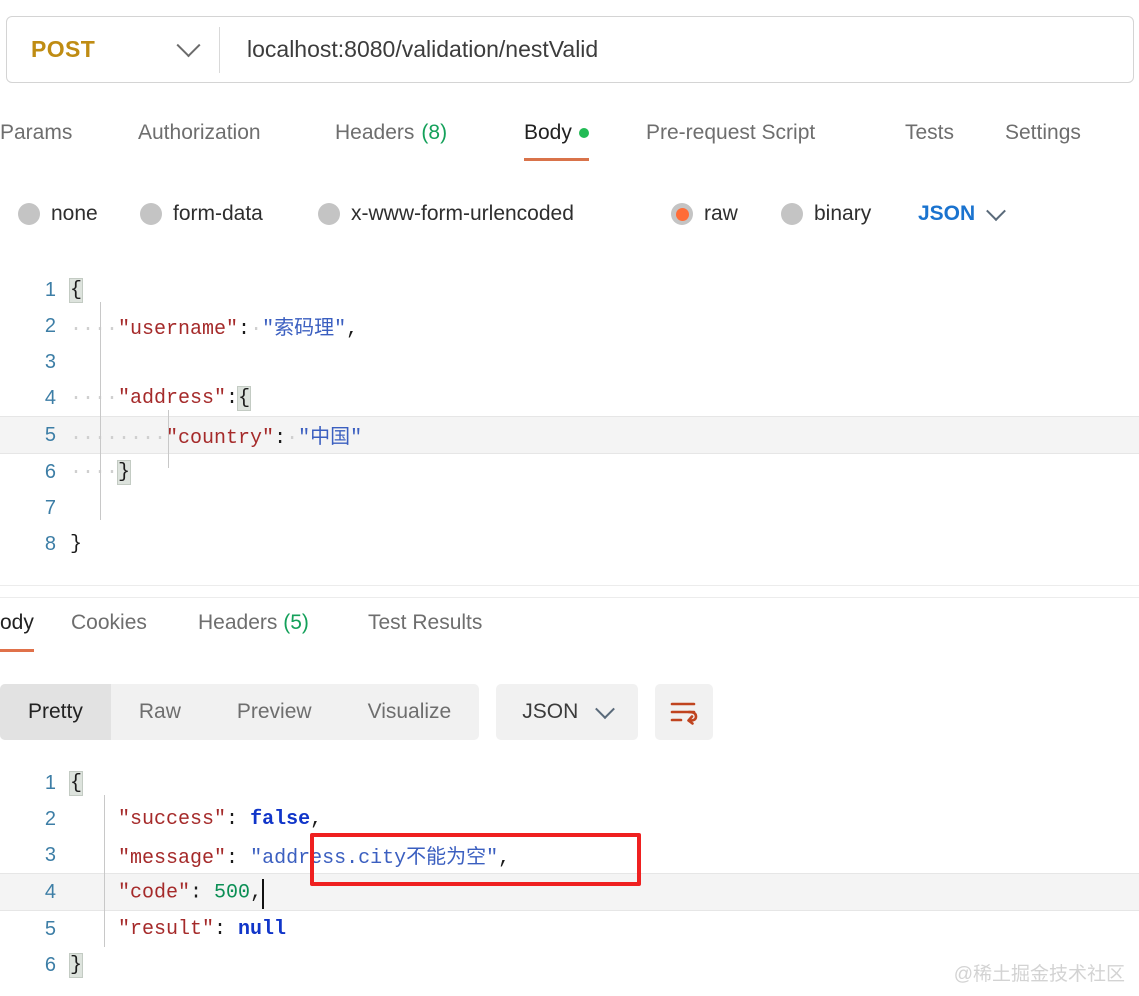  I want to click on code-line: 5 ········"country":·"中国", so click(569, 435).